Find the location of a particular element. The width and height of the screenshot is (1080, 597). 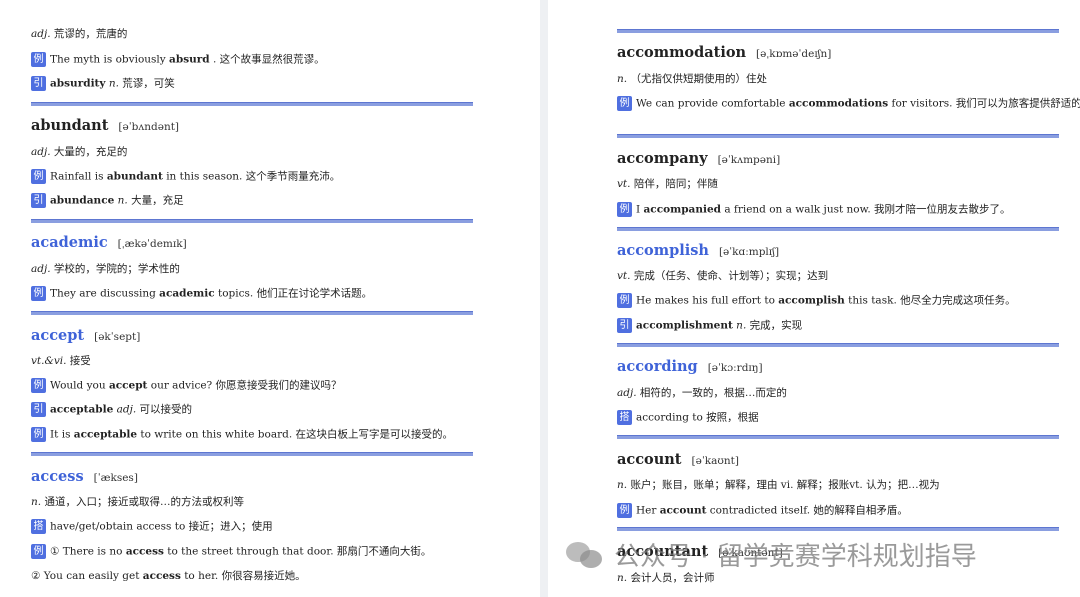

phonetic: [əˈkɑːmplɪʃ] is located at coordinates (749, 252).